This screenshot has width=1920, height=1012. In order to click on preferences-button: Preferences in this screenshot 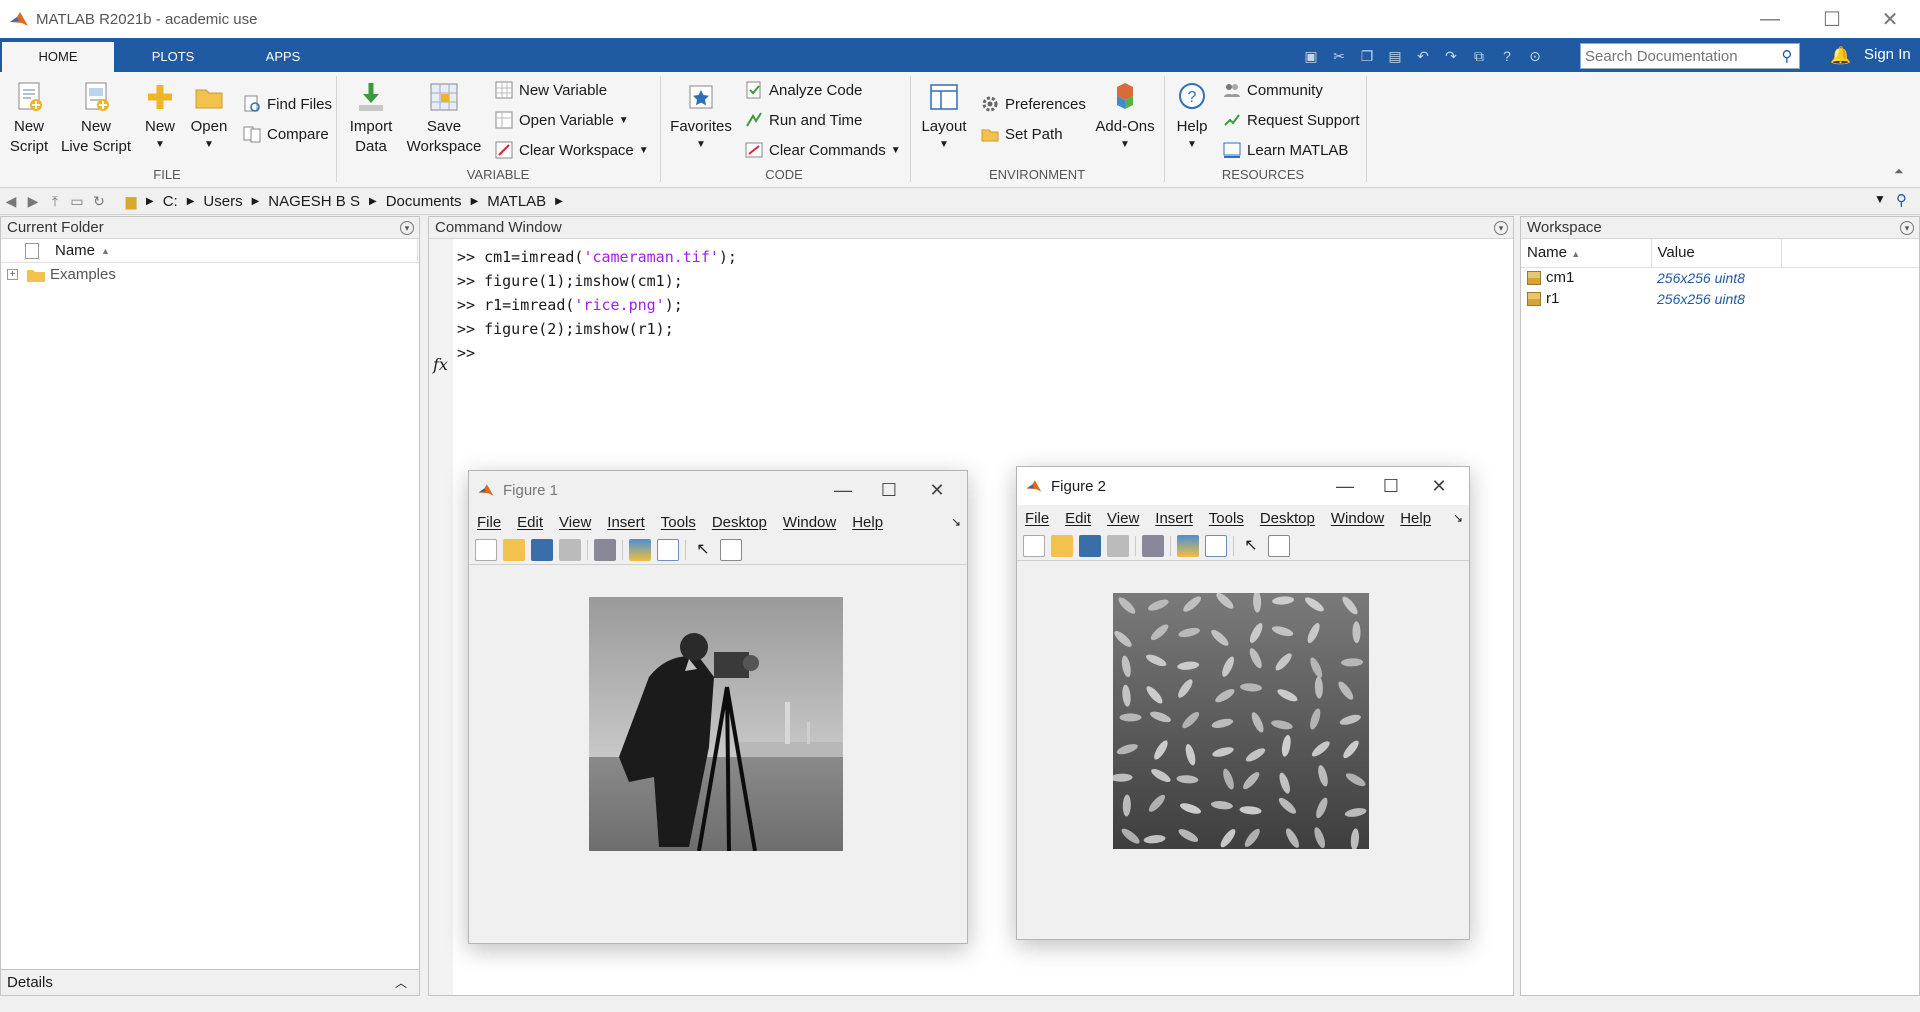, I will do `click(1033, 104)`.